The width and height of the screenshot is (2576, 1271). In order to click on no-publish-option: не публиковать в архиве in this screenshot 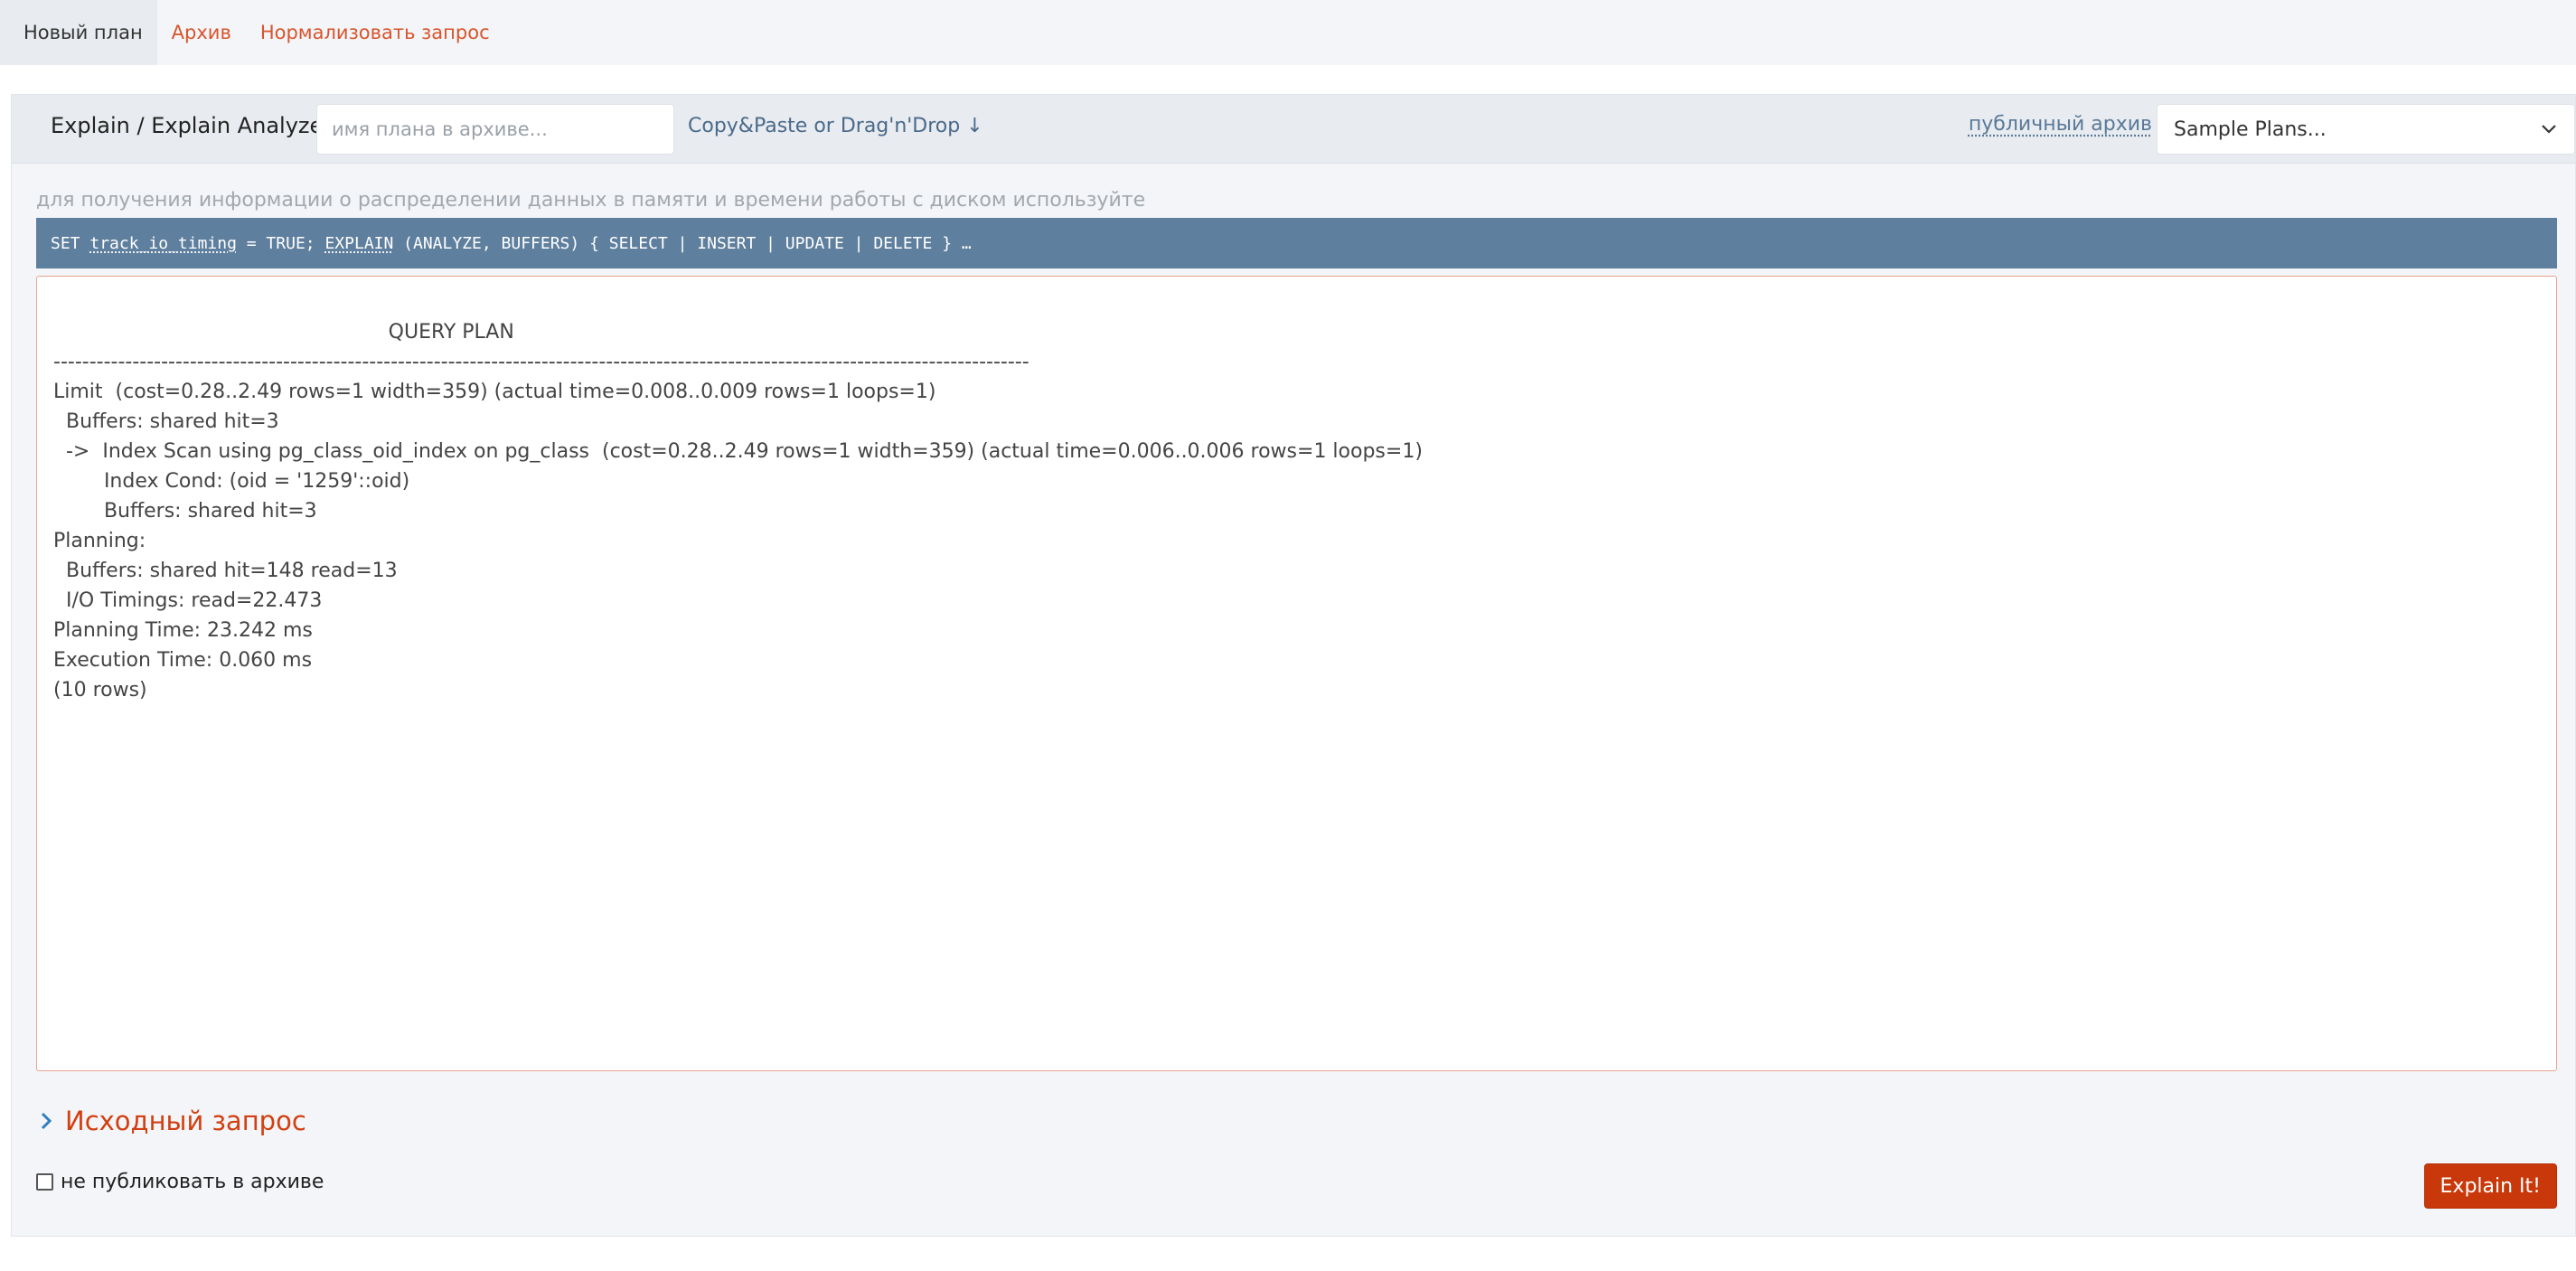, I will do `click(180, 1182)`.